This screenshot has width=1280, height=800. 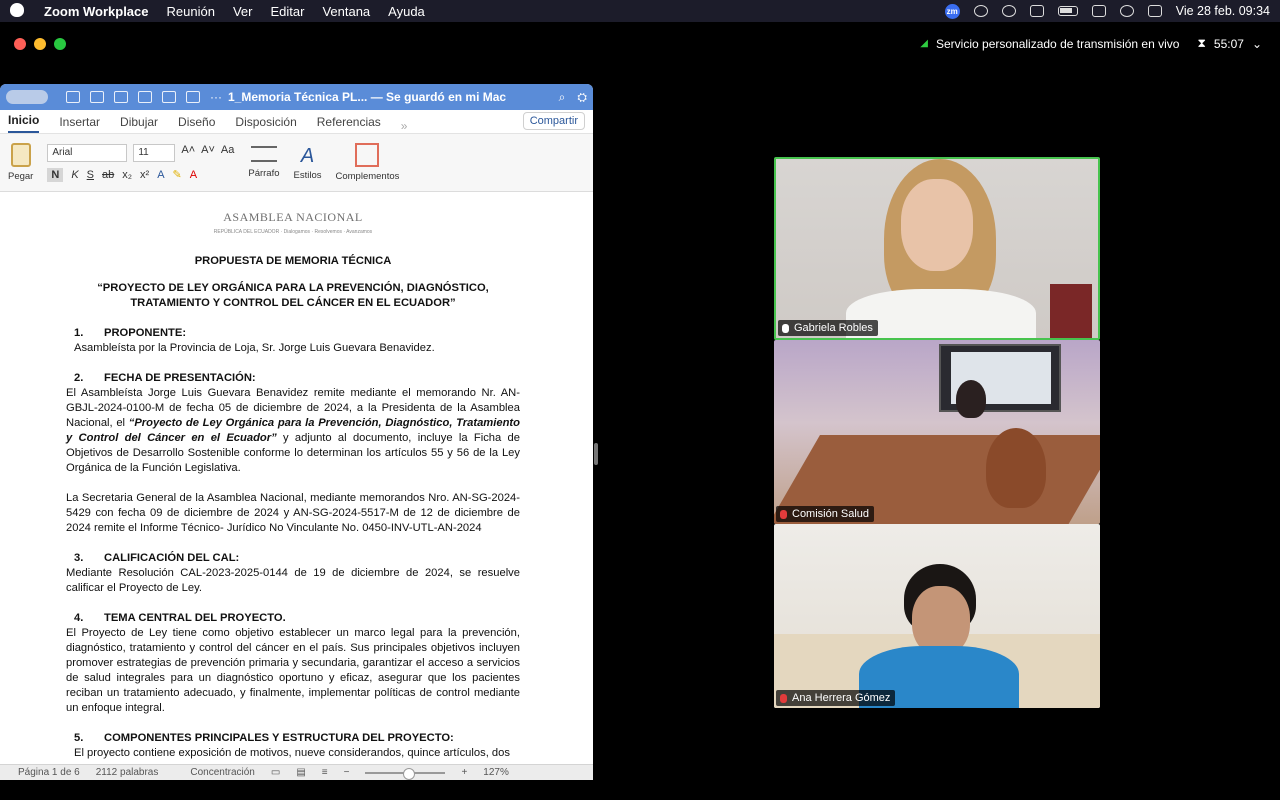 I want to click on menu-item-reunion: Reunión, so click(x=191, y=11).